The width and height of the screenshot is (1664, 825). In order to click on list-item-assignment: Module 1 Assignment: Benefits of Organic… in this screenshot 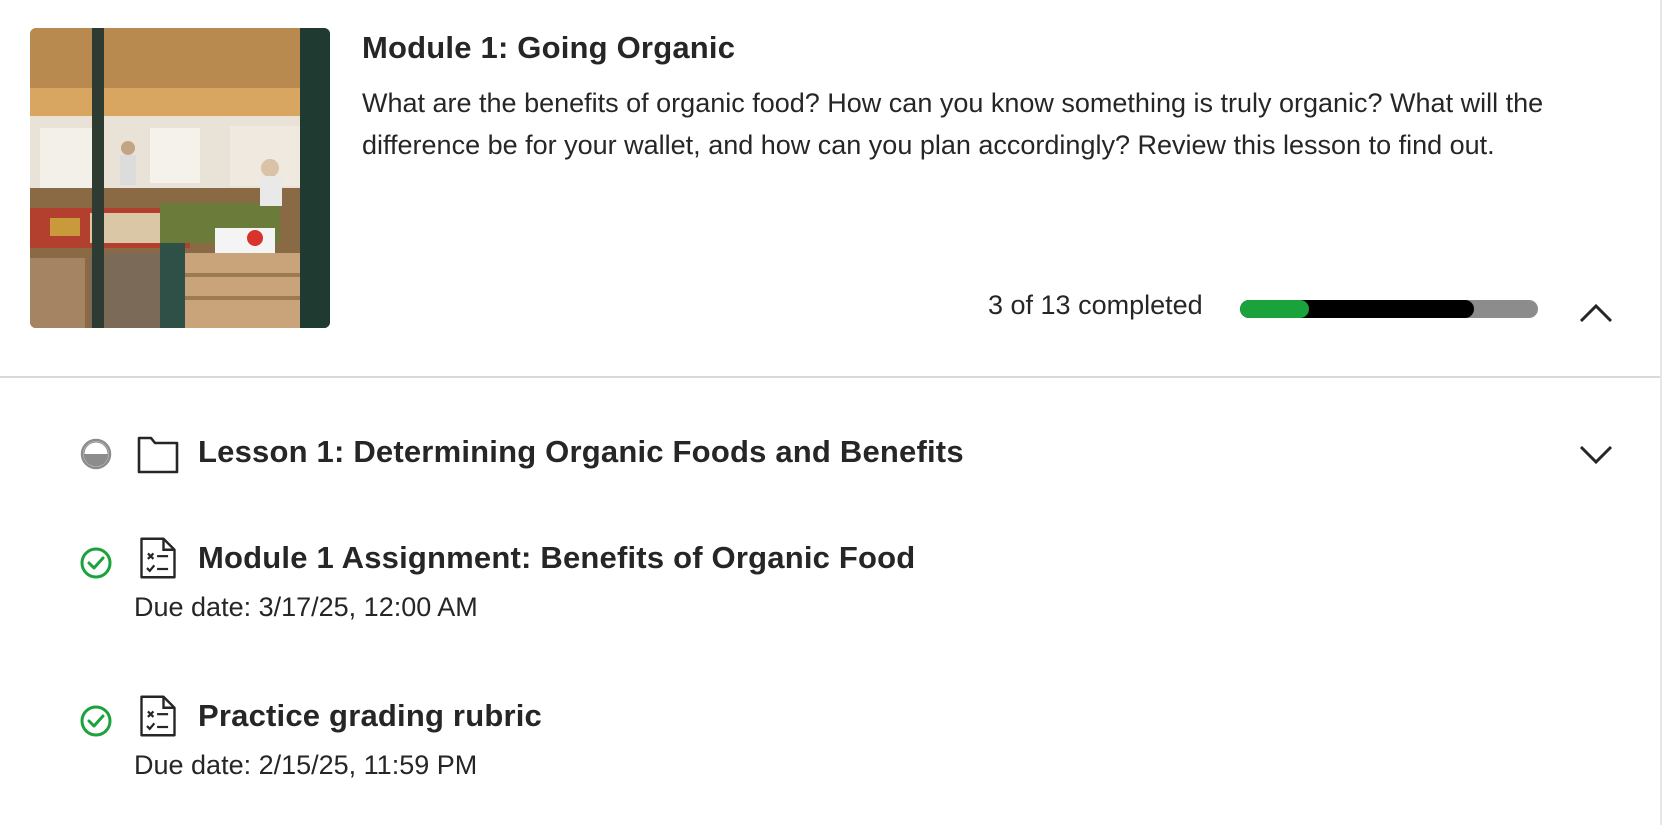, I will do `click(830, 580)`.